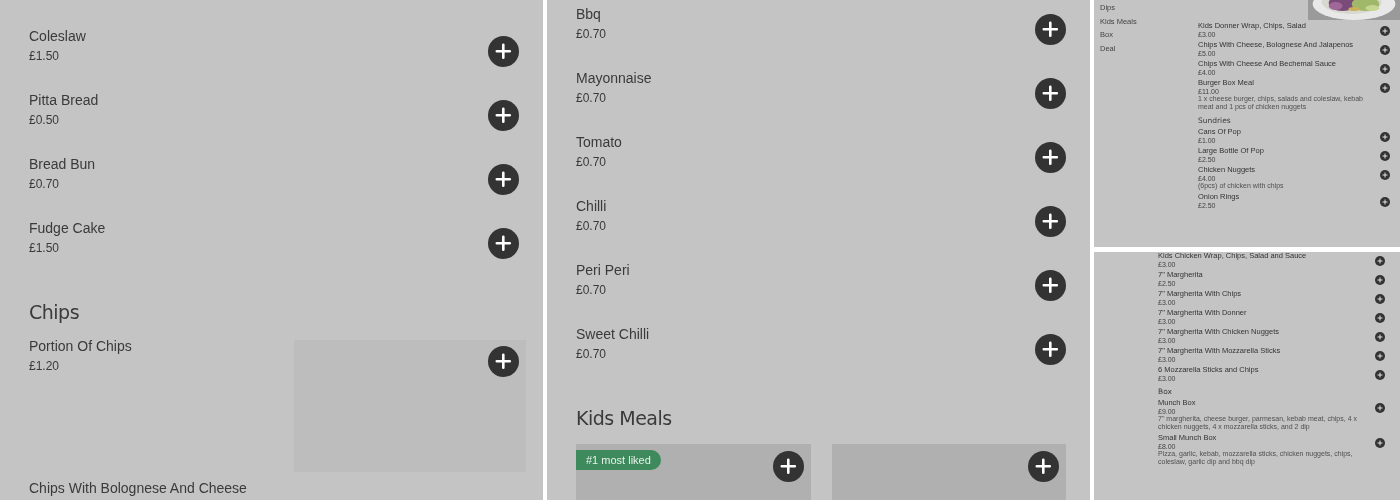  Describe the element at coordinates (67, 228) in the screenshot. I see `item-name: Fudge Cake` at that location.